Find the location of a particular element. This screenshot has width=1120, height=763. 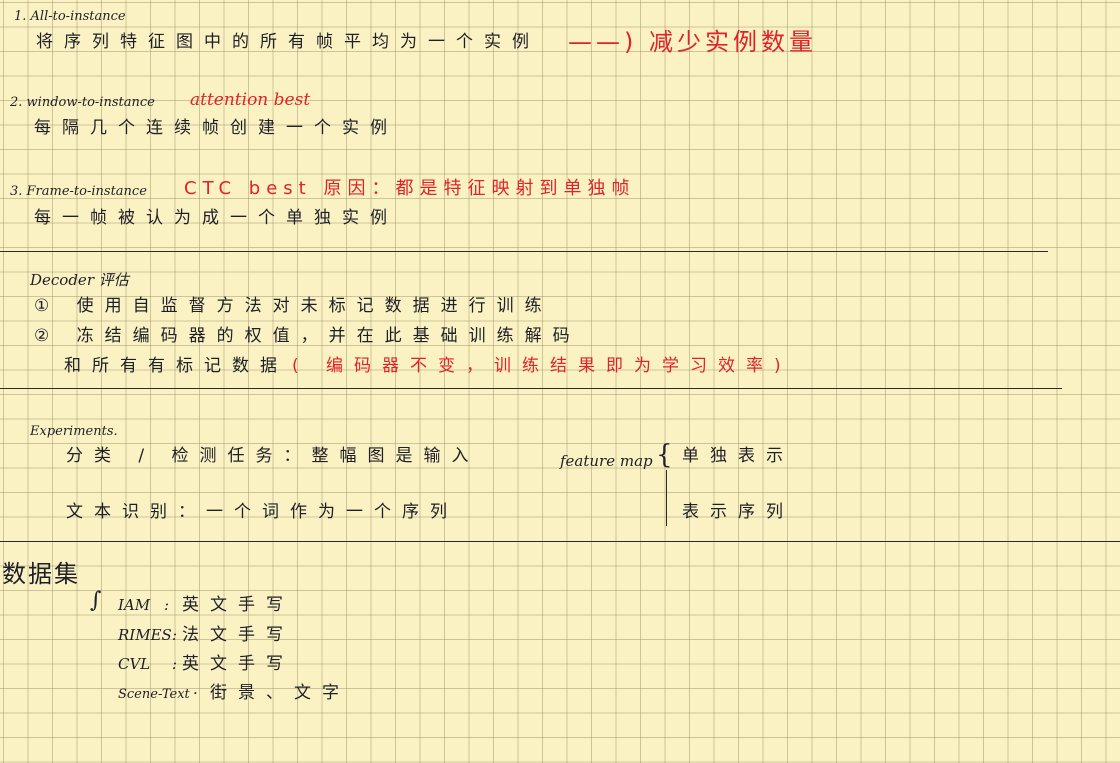

section1-note: ——) 减少实例数量 is located at coordinates (692, 42).